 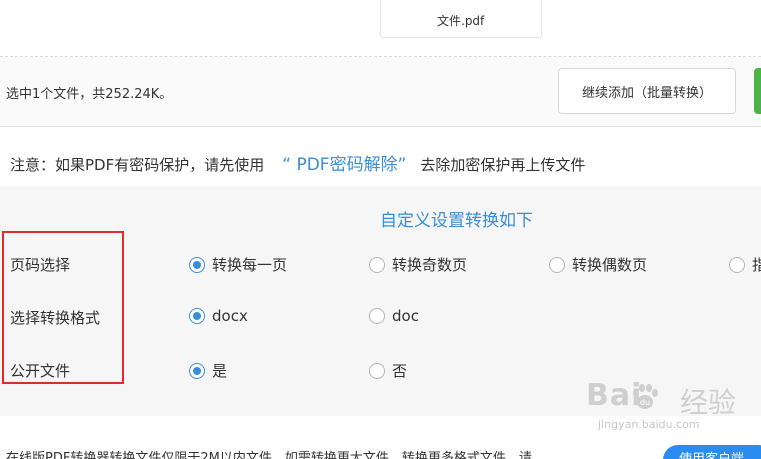 I want to click on radio-odd-pages: 转换奇数页, so click(x=418, y=264).